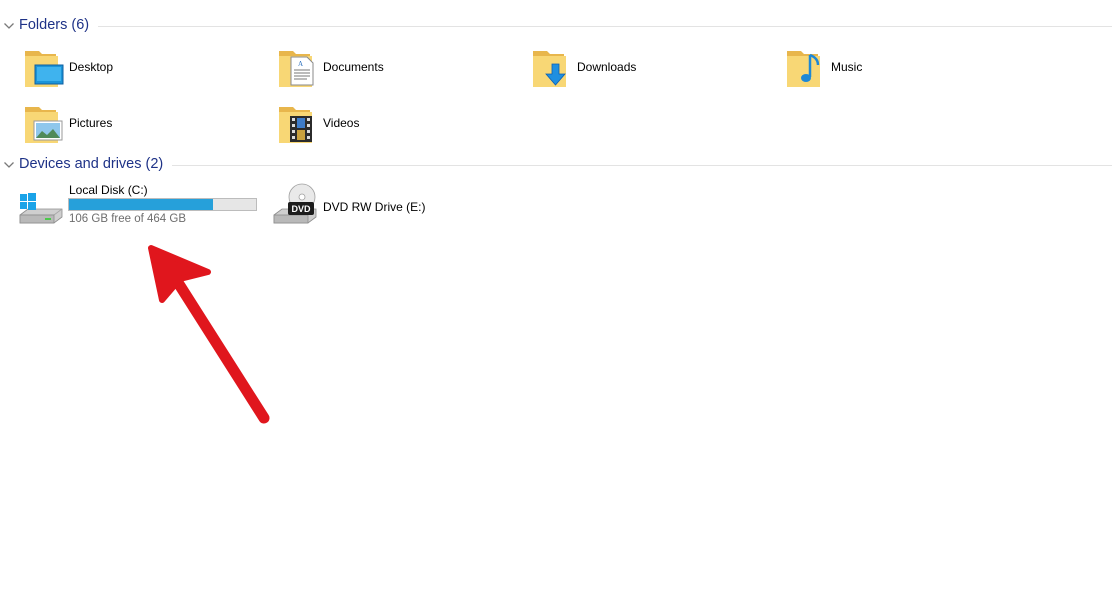 This screenshot has height=602, width=1120. Describe the element at coordinates (301, 209) in the screenshot. I see `dvd-badge-text: DVD` at that location.